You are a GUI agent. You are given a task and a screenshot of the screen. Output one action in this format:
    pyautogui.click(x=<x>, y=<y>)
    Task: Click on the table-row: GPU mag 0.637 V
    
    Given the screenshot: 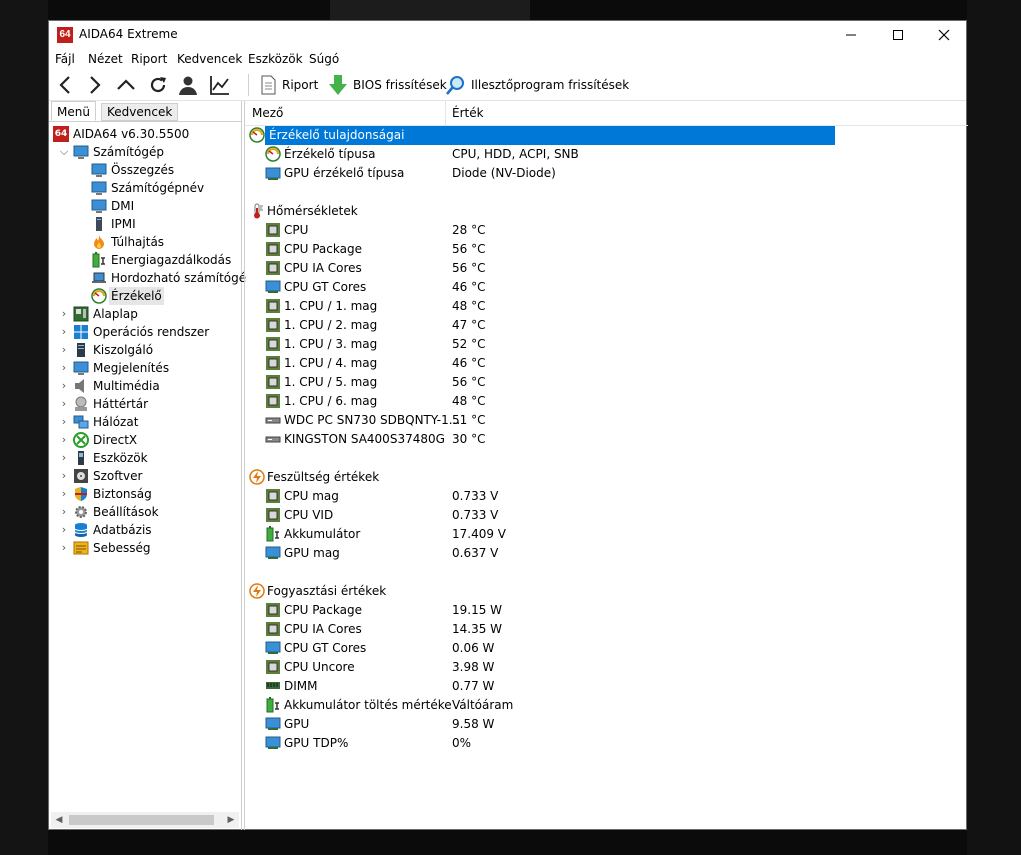 What is the action you would take?
    pyautogui.click(x=606, y=553)
    